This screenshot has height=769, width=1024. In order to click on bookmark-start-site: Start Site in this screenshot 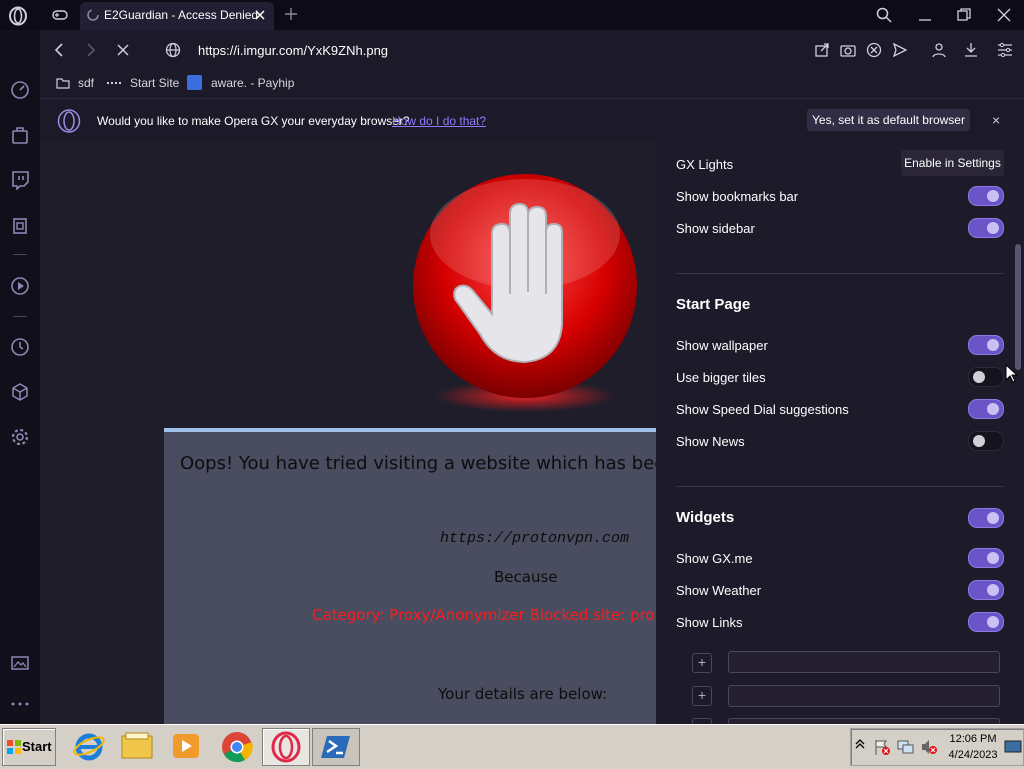, I will do `click(154, 83)`.